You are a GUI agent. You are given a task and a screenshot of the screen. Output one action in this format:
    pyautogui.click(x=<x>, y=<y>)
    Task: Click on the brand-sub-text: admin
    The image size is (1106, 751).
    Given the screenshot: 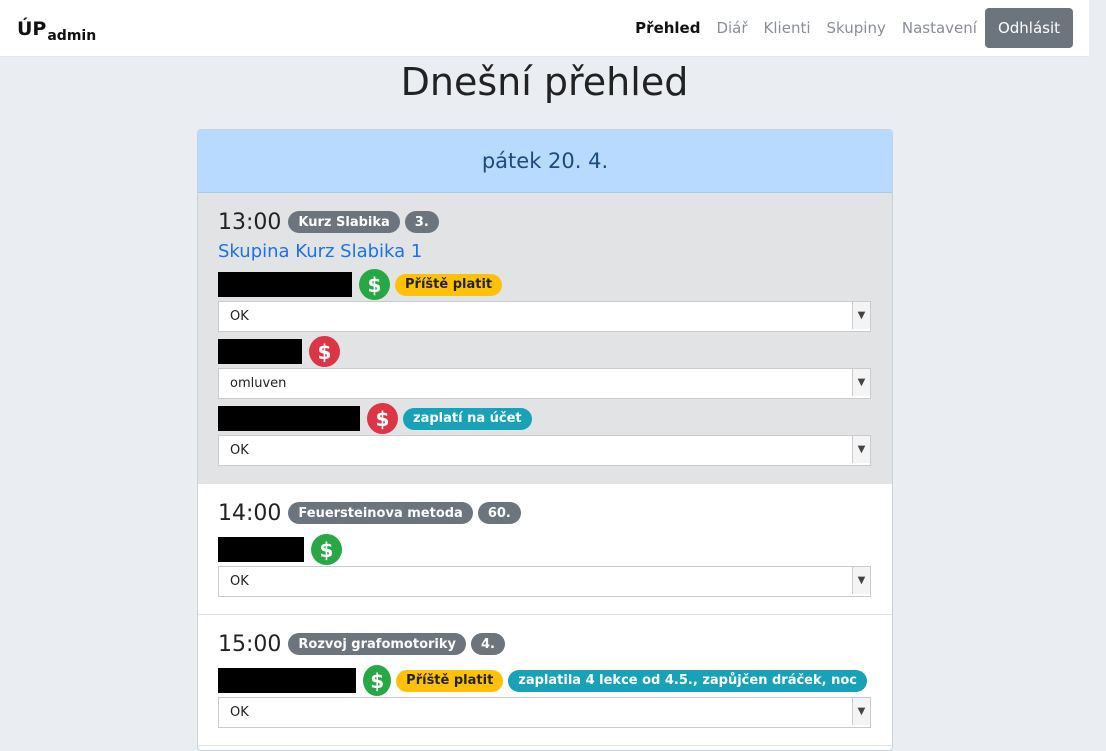 What is the action you would take?
    pyautogui.click(x=72, y=36)
    